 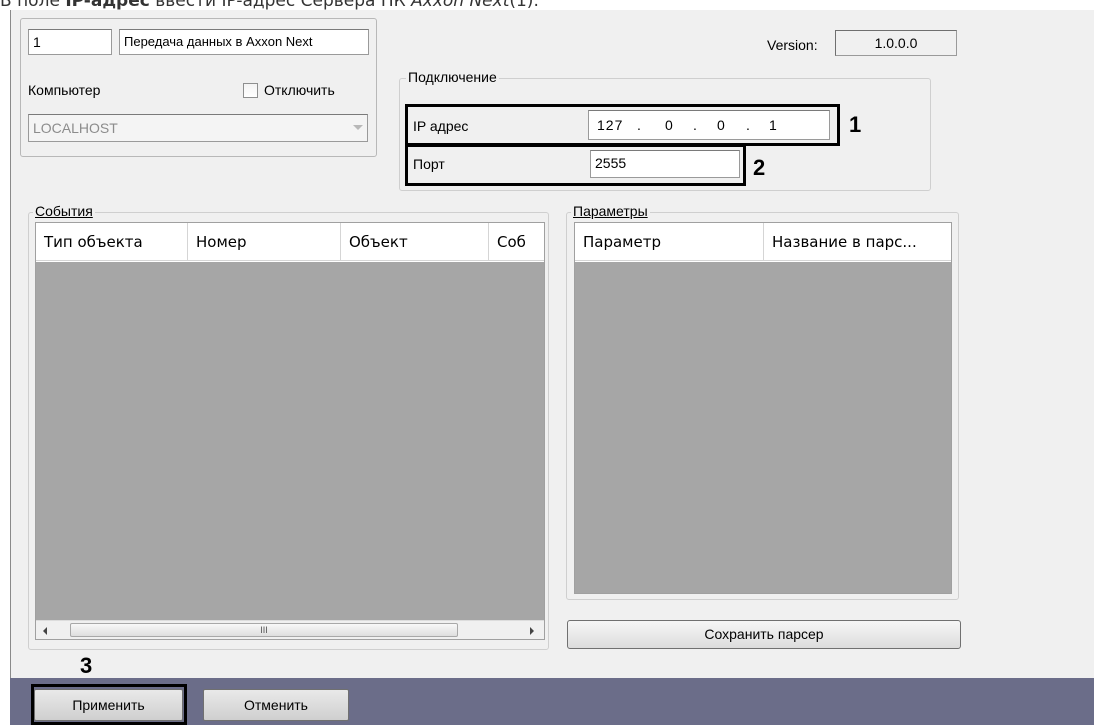 What do you see at coordinates (64, 90) in the screenshot?
I see `computer-label: Компьютер` at bounding box center [64, 90].